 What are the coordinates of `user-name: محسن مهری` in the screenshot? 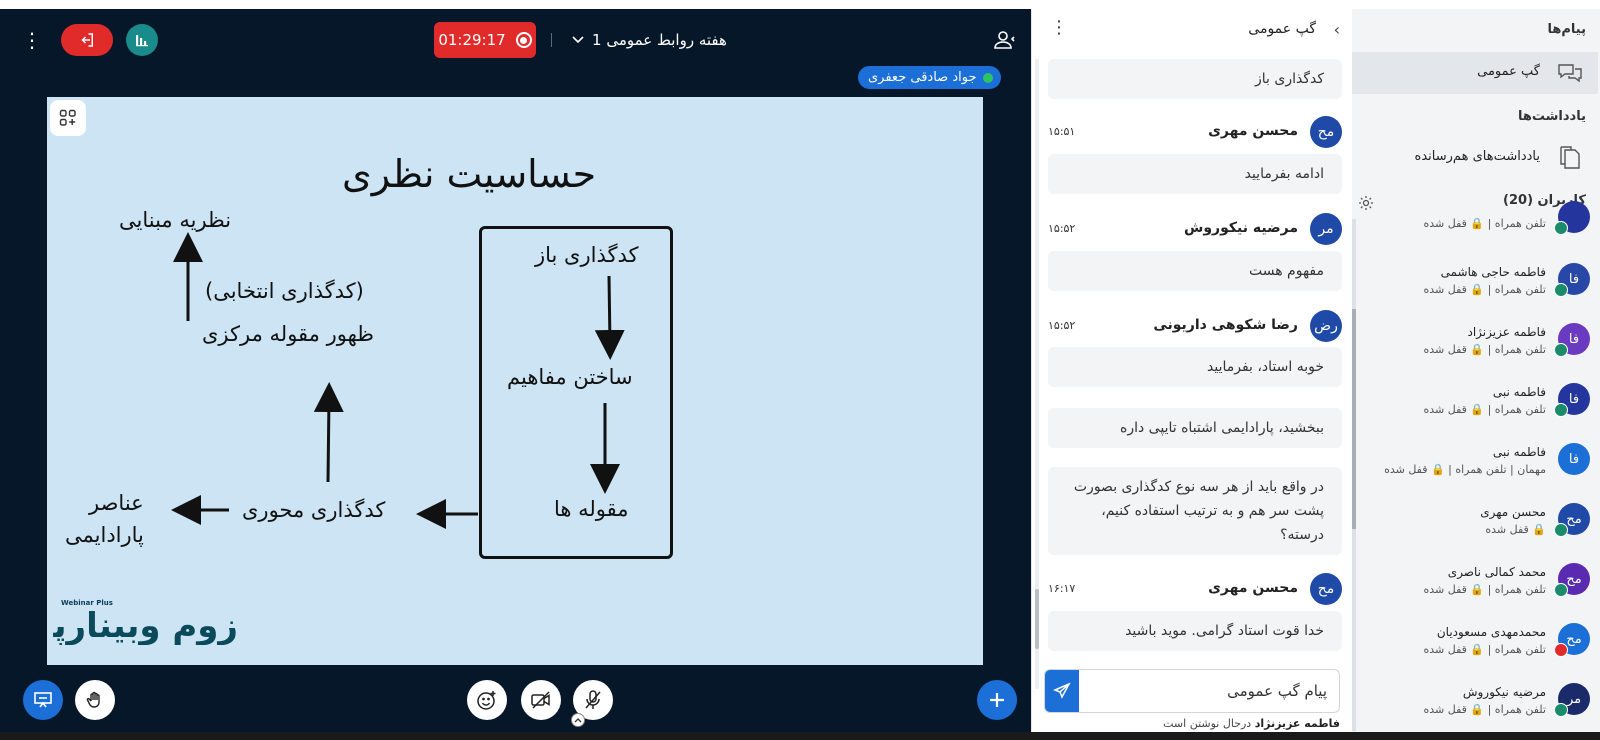 It's located at (1513, 512).